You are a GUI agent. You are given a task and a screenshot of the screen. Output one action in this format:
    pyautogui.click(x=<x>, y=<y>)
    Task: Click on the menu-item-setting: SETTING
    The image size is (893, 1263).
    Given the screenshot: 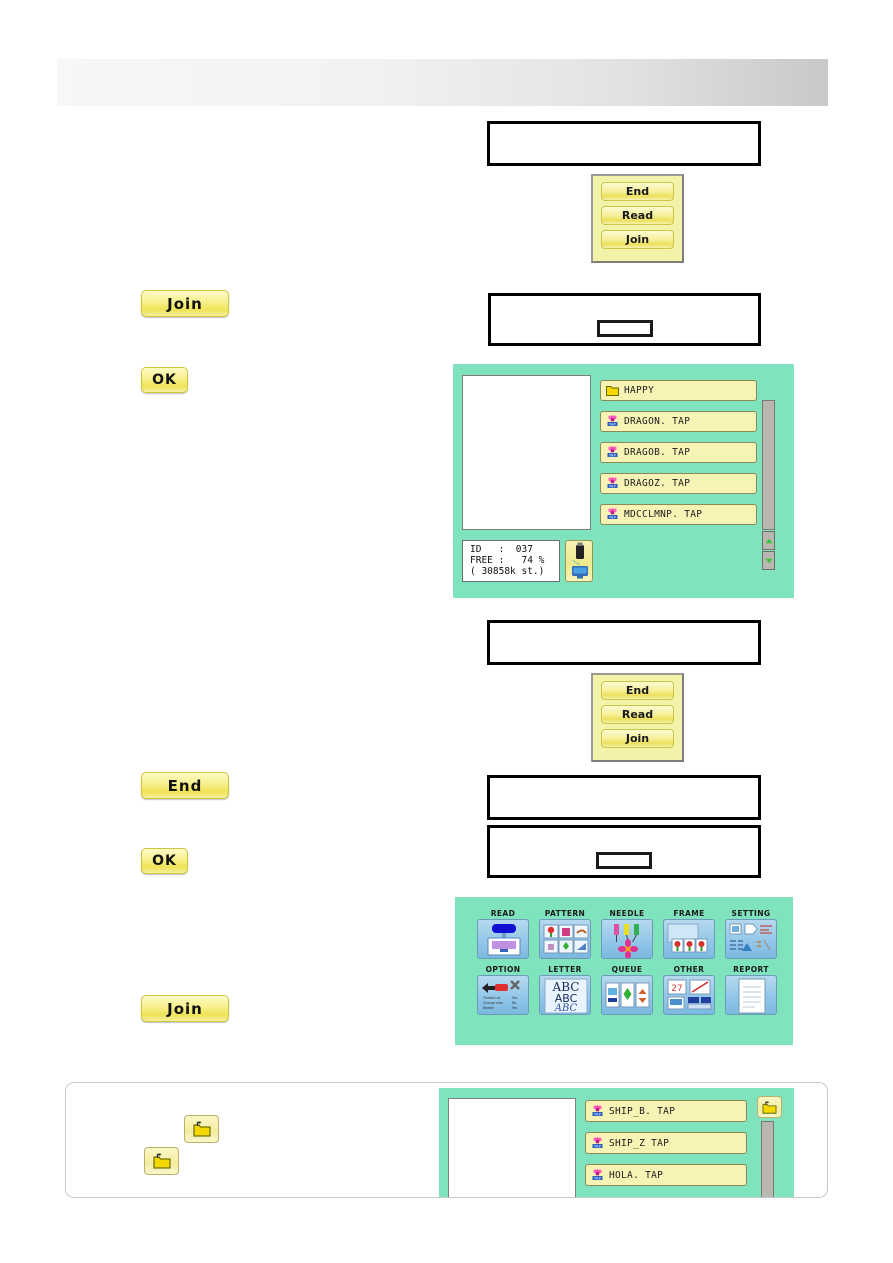 What is the action you would take?
    pyautogui.click(x=751, y=934)
    